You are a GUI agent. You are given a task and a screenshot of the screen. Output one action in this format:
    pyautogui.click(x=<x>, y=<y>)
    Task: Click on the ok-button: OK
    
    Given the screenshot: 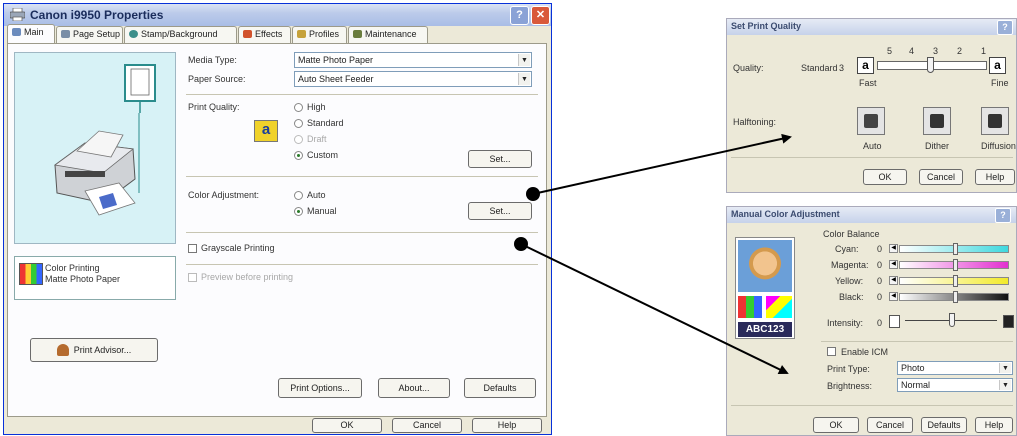 What is the action you would take?
    pyautogui.click(x=347, y=425)
    